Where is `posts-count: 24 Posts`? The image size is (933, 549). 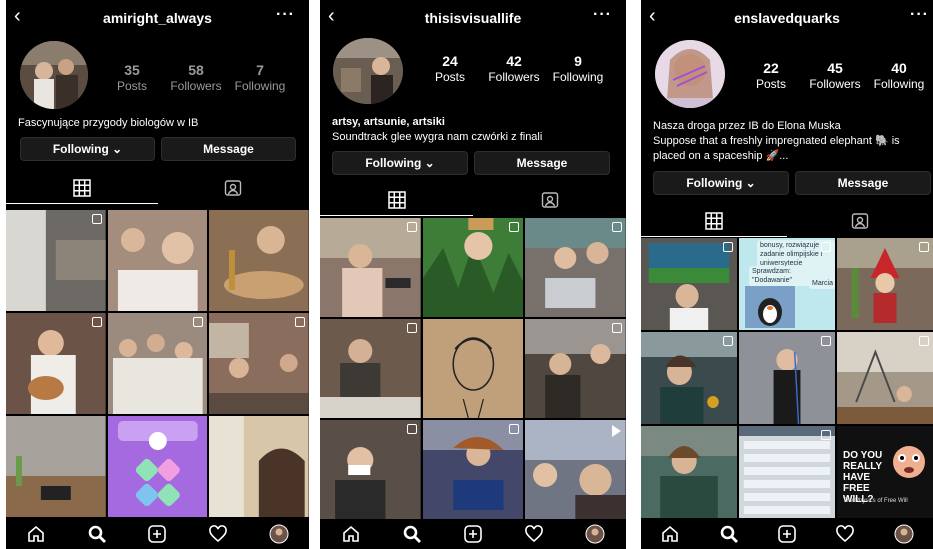 posts-count: 24 Posts is located at coordinates (450, 69).